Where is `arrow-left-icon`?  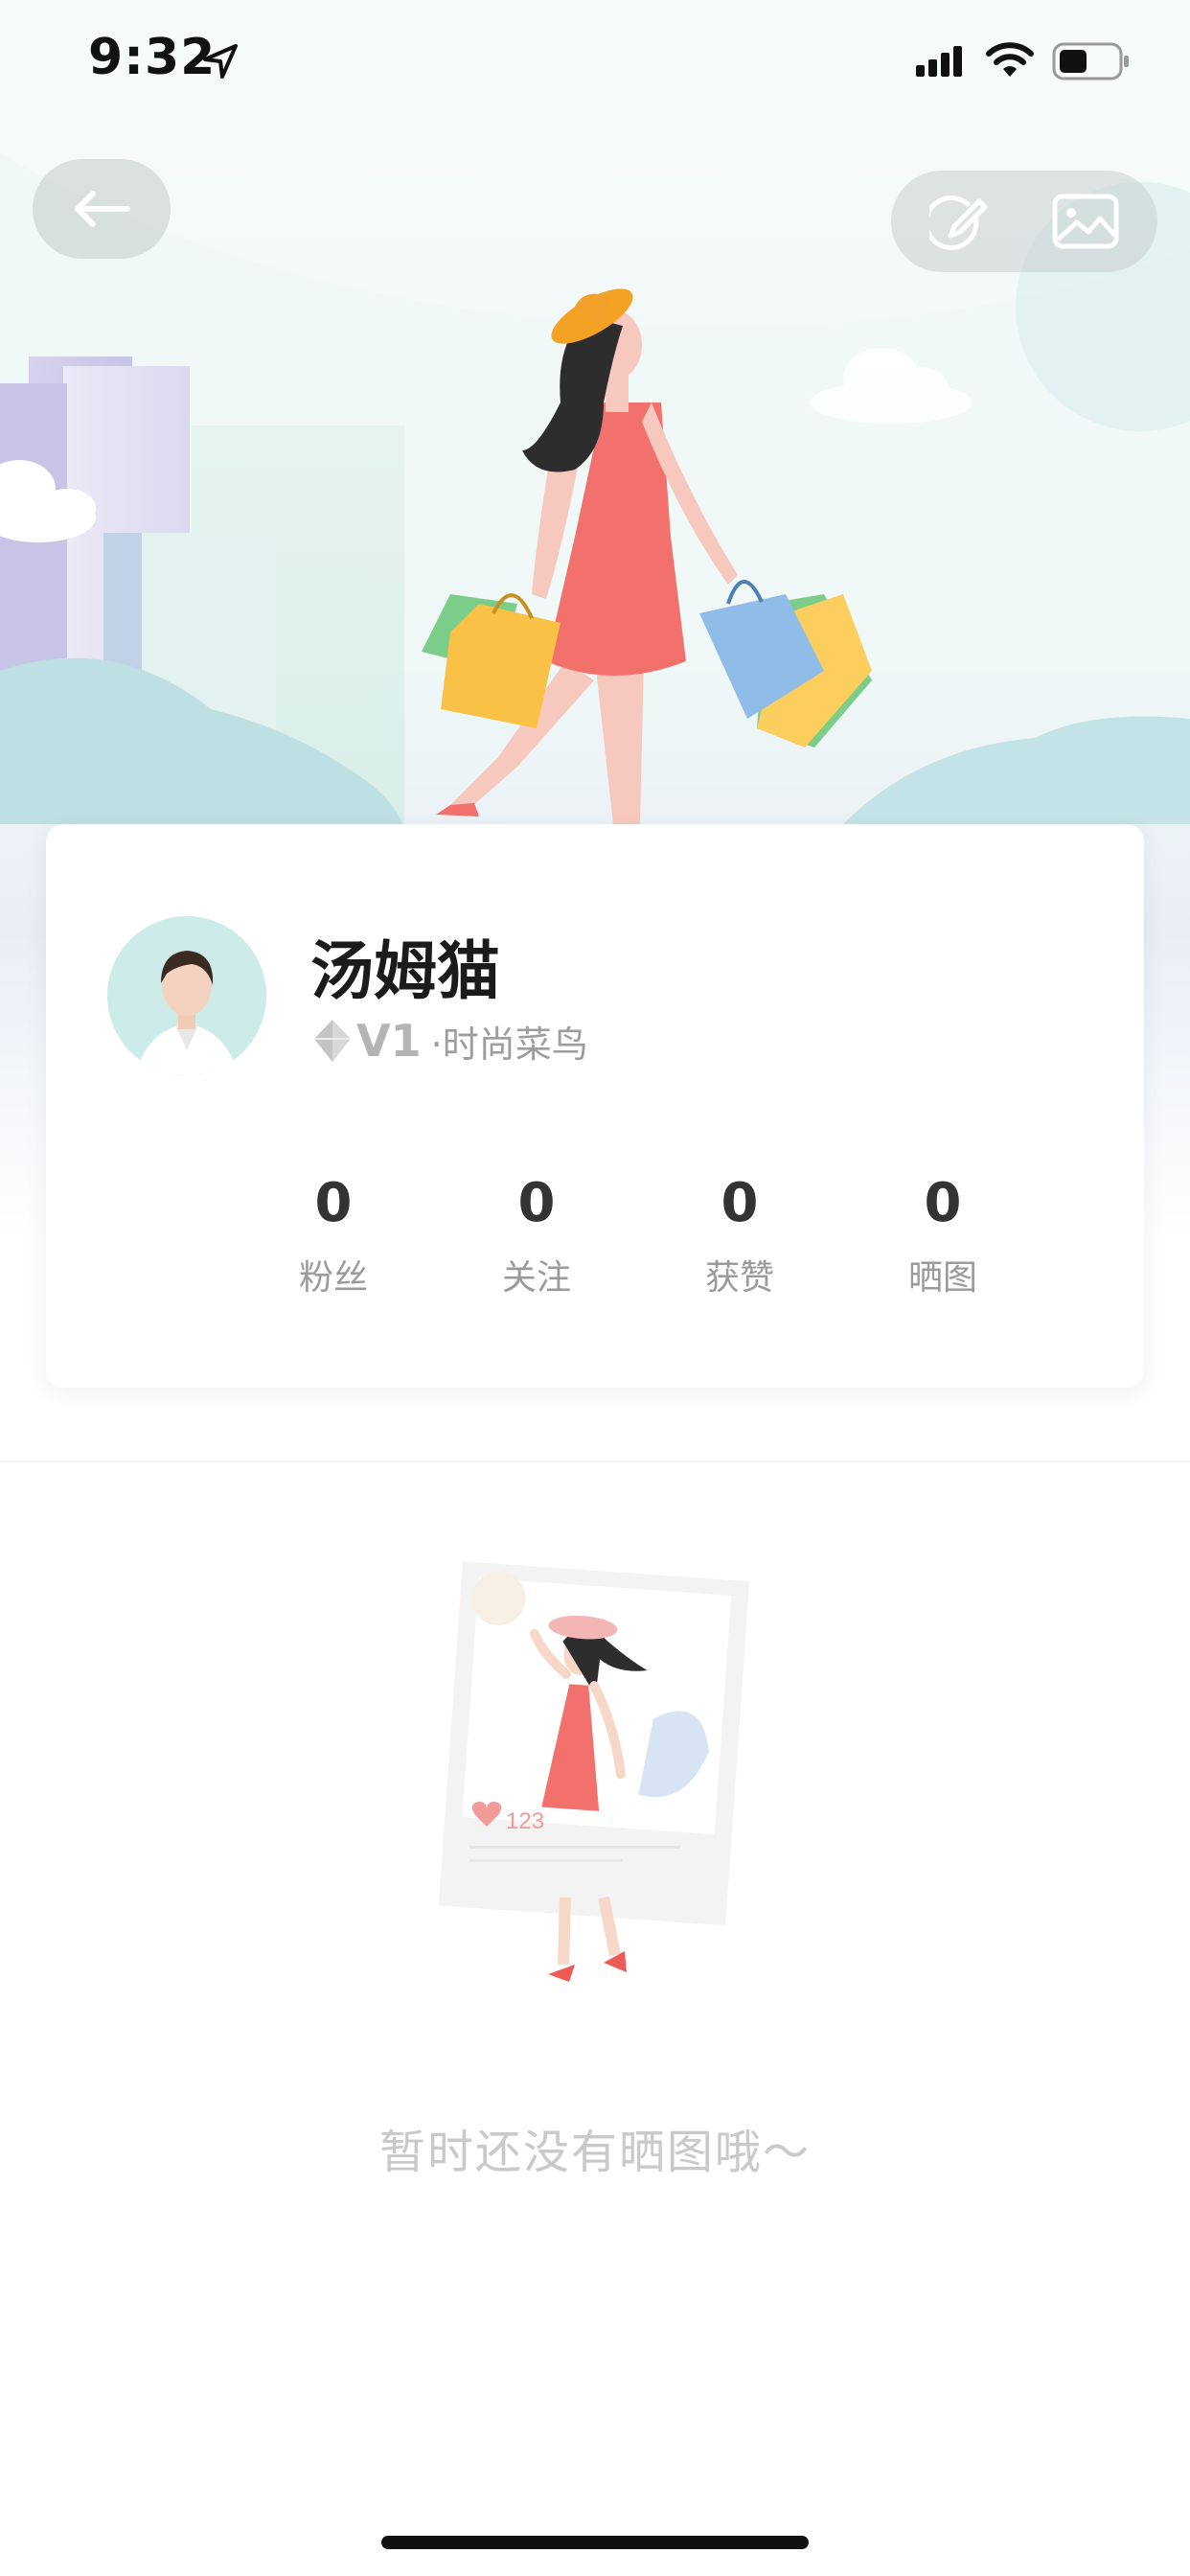
arrow-left-icon is located at coordinates (103, 209).